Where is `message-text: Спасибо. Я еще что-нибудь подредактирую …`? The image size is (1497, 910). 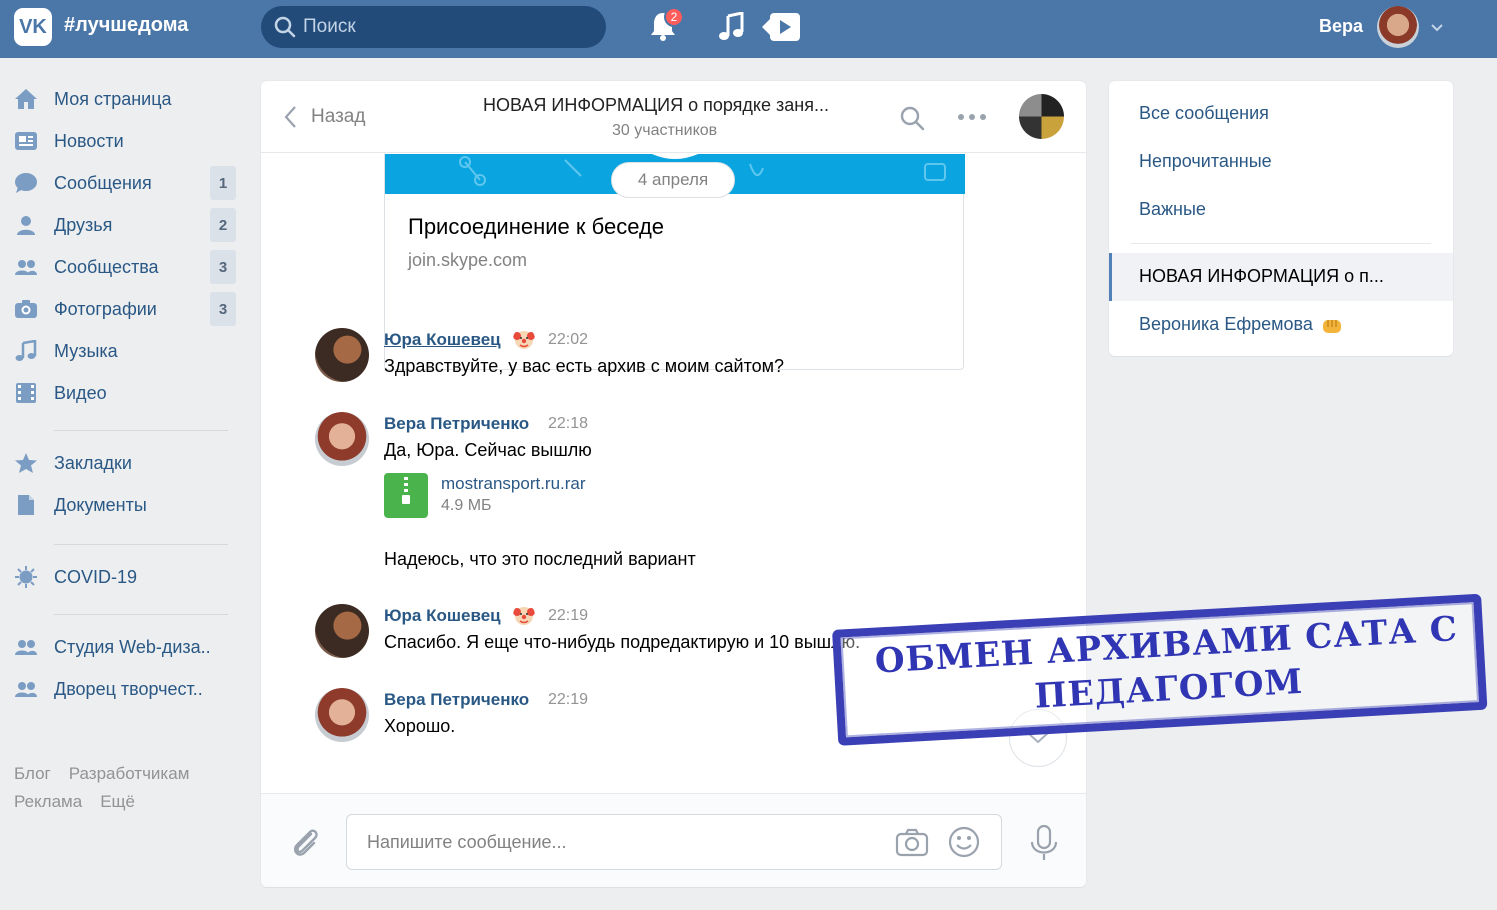
message-text: Спасибо. Я еще что-нибудь подредактирую … is located at coordinates (622, 642).